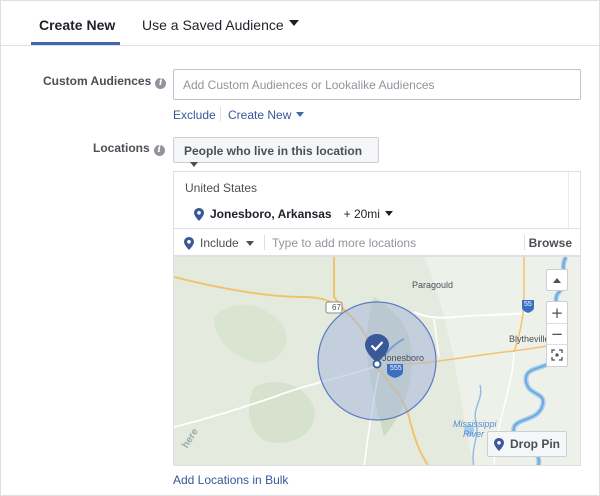 The width and height of the screenshot is (600, 496). I want to click on location-search-row: Include Browse, so click(377, 242).